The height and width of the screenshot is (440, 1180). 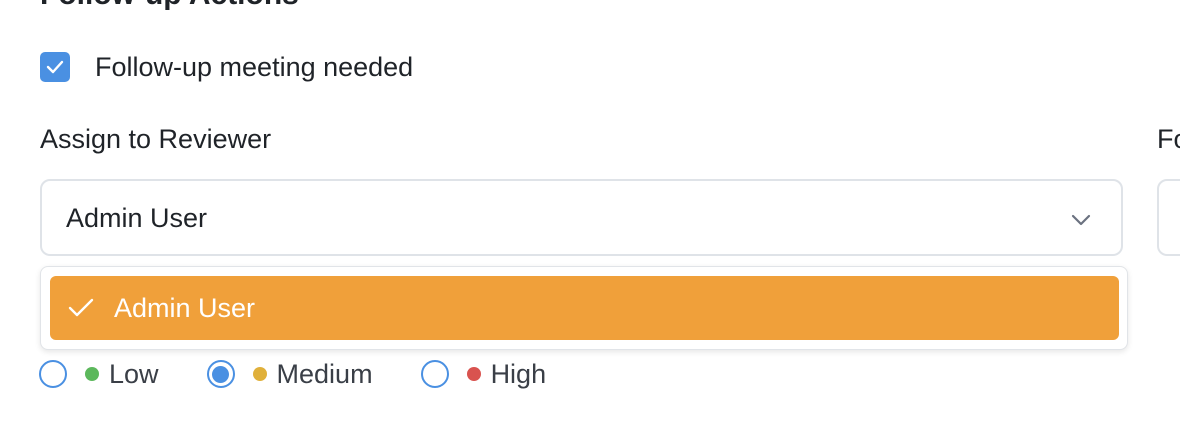 What do you see at coordinates (220, 374) in the screenshot?
I see `priority-radio-medium` at bounding box center [220, 374].